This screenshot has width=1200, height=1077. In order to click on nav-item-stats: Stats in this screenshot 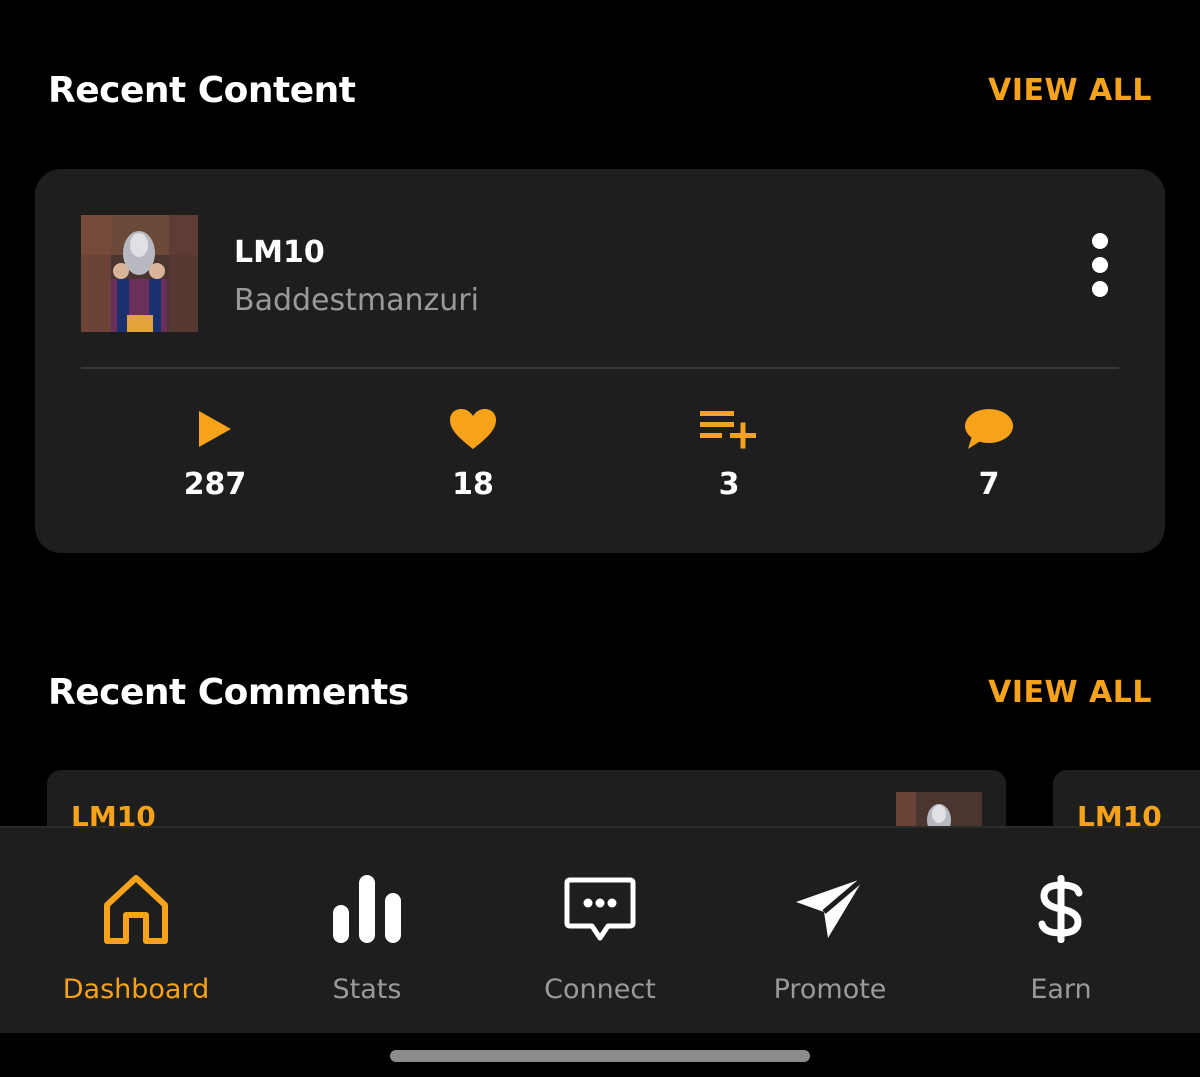, I will do `click(367, 938)`.